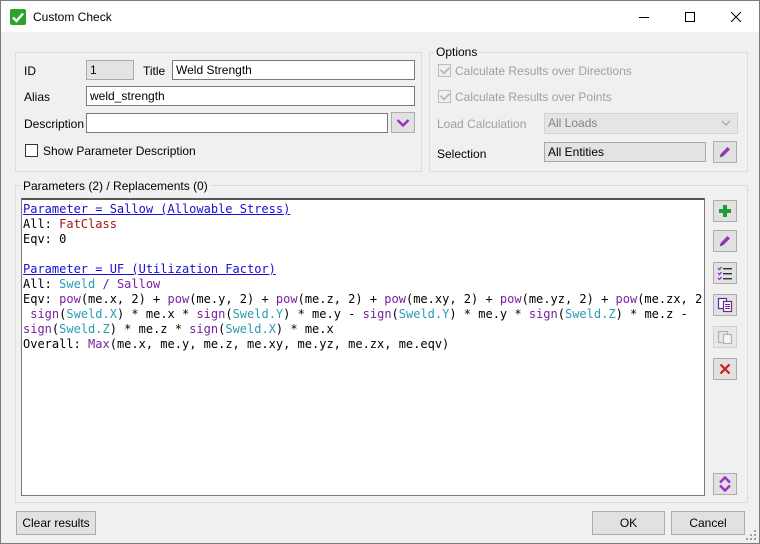  I want to click on description-input, so click(237, 123).